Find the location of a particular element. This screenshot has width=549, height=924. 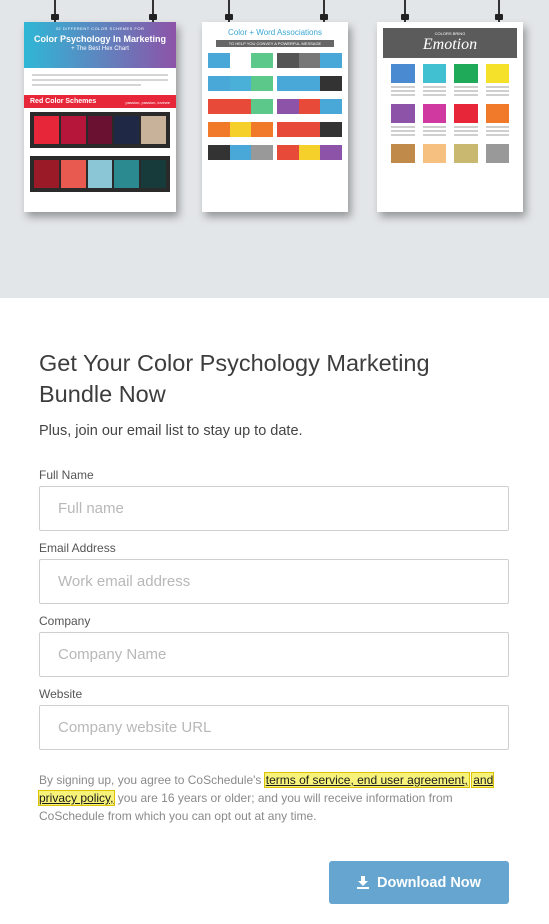

poster-section-title: Red Color Schemes is located at coordinates (63, 101).